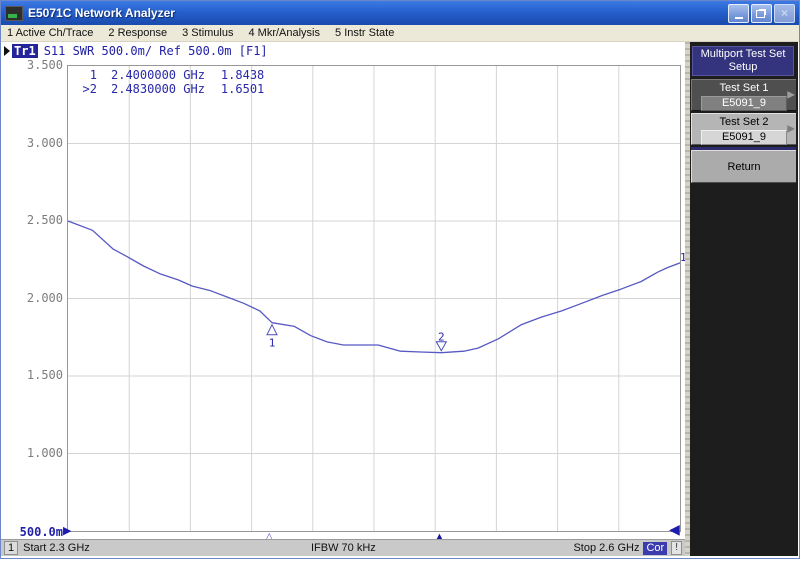 The height and width of the screenshot is (567, 800). What do you see at coordinates (441, 346) in the screenshot?
I see `marker-2-triangle-icon` at bounding box center [441, 346].